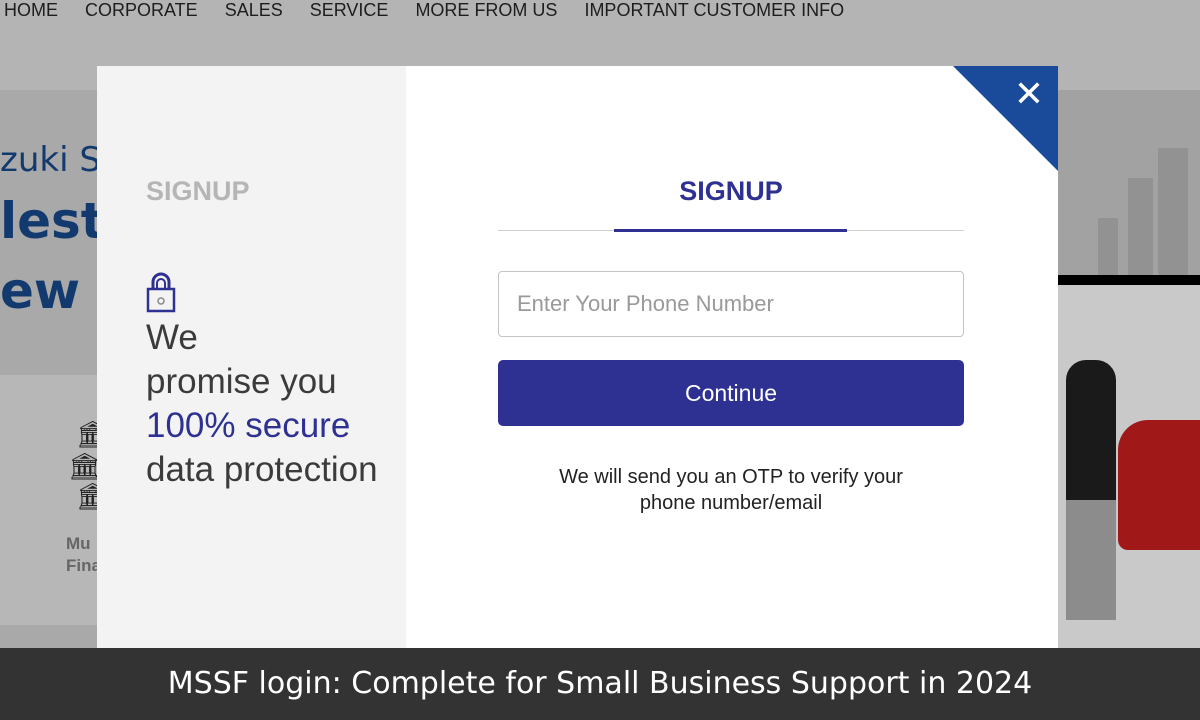 The height and width of the screenshot is (720, 1200). I want to click on bg-heading-1: zuki S, so click(50, 160).